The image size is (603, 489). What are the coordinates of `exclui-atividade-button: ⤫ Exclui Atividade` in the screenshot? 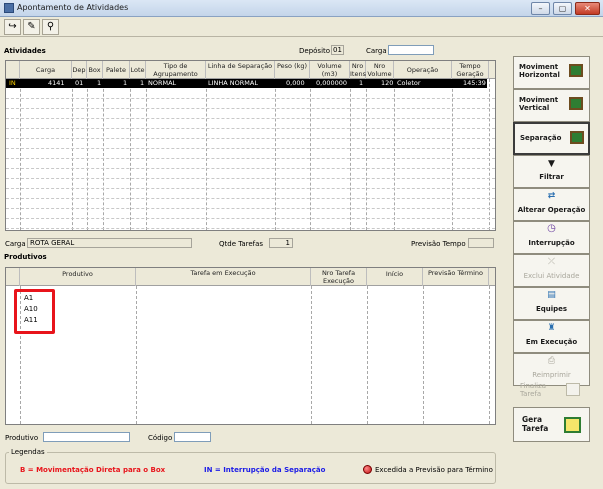 It's located at (551, 270).